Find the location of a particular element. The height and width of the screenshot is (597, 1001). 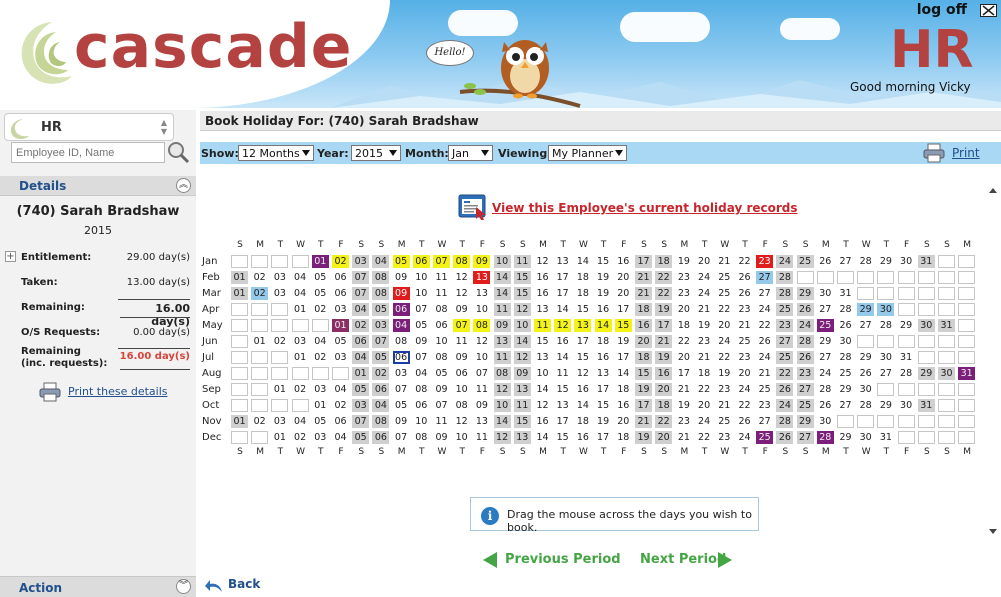

day-cell: 31 is located at coordinates (946, 325).